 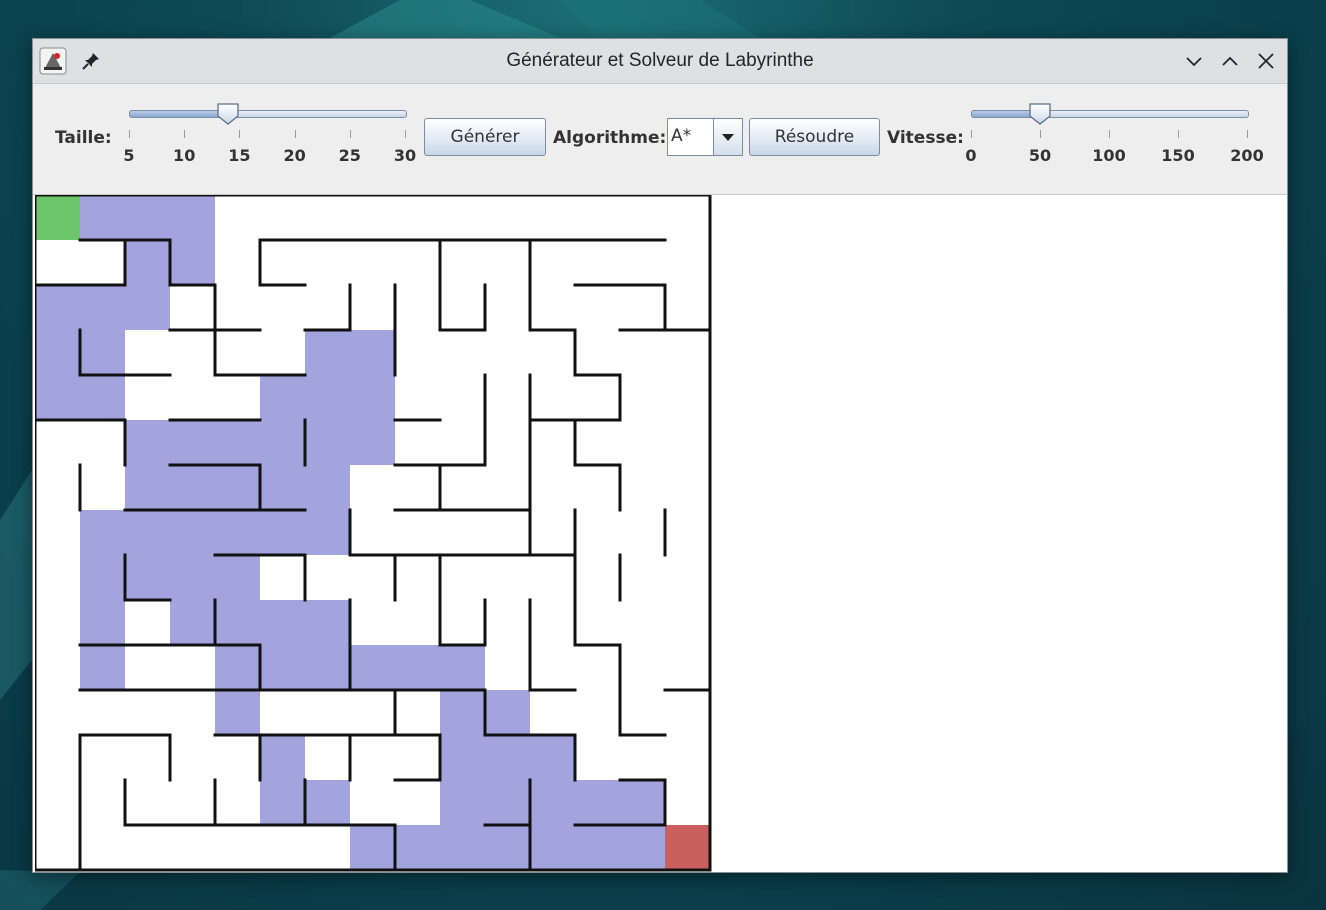 What do you see at coordinates (83, 138) in the screenshot?
I see `size-label: Taille:` at bounding box center [83, 138].